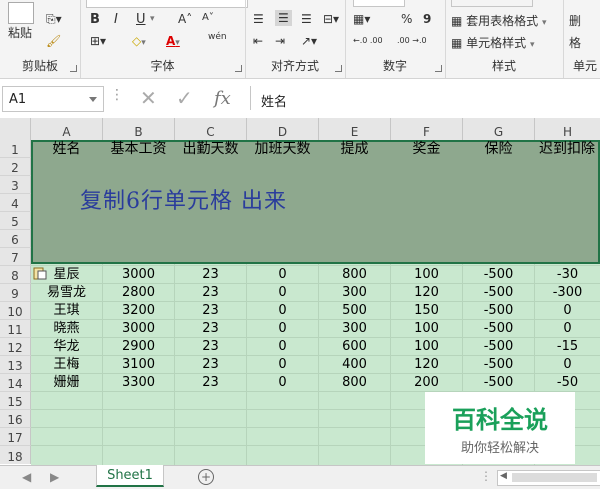  Describe the element at coordinates (54, 477) in the screenshot. I see `next-sheet-icon: ▶` at that location.